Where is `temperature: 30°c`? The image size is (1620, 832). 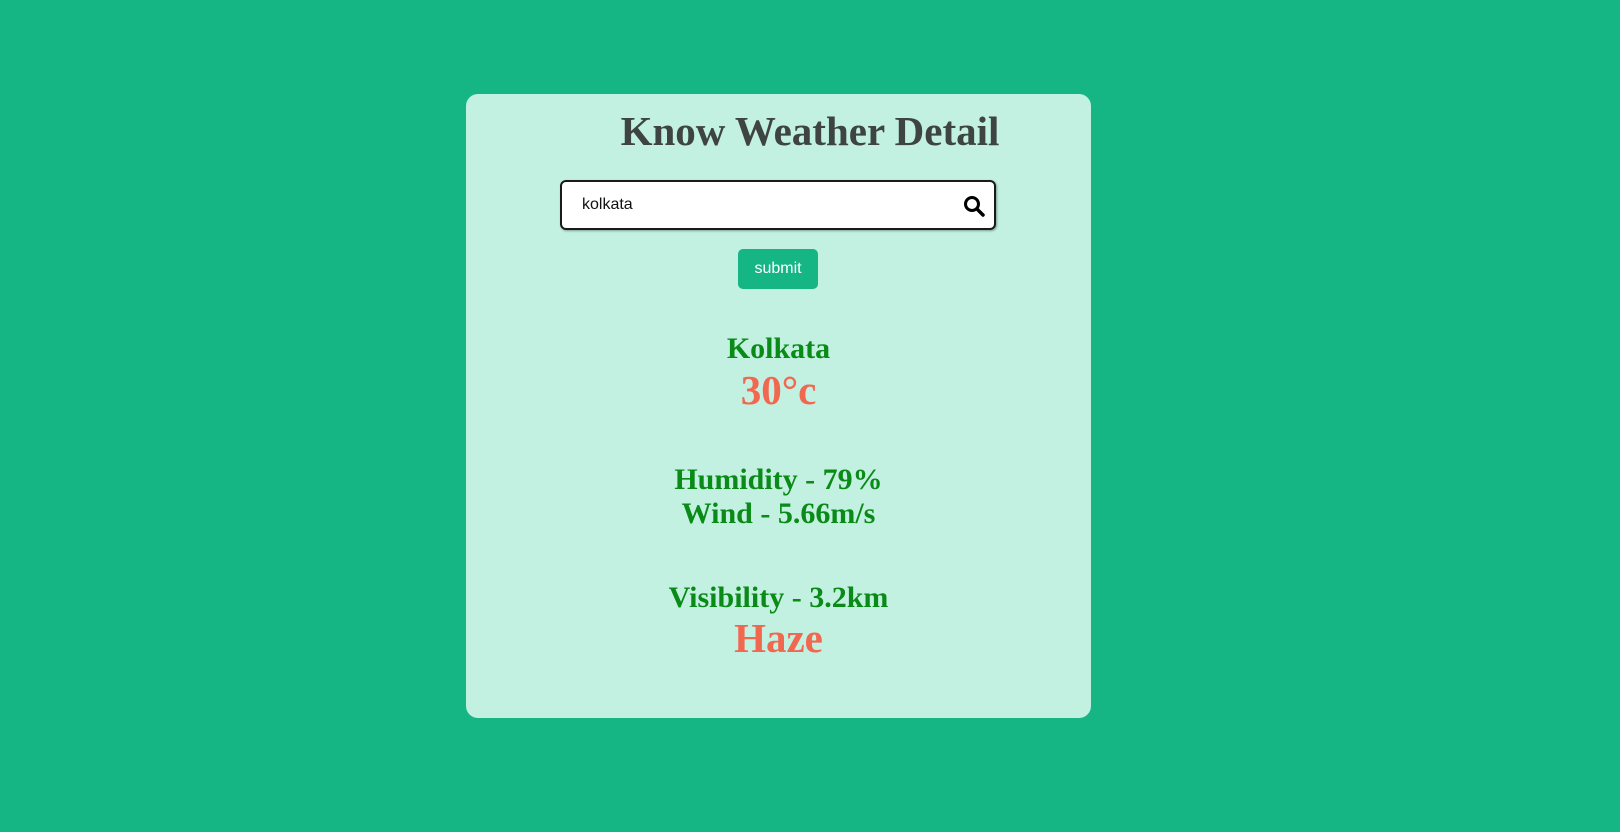 temperature: 30°c is located at coordinates (778, 390).